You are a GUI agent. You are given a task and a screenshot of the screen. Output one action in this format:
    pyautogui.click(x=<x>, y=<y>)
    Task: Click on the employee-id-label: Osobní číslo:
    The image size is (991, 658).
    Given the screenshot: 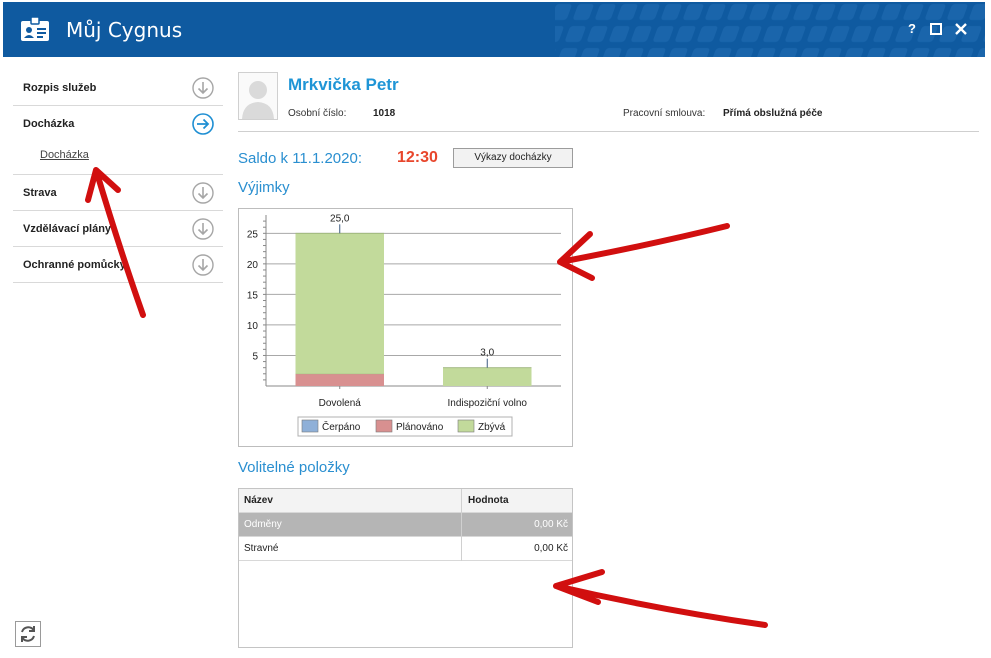 What is the action you would take?
    pyautogui.click(x=317, y=113)
    